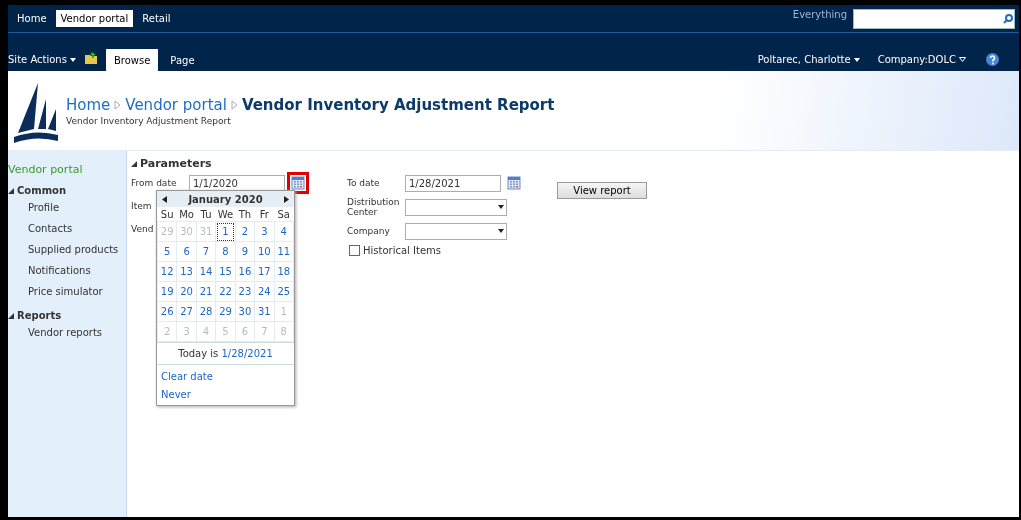 This screenshot has height=520, width=1021. What do you see at coordinates (264, 271) in the screenshot?
I see `calendar-day: 17` at bounding box center [264, 271].